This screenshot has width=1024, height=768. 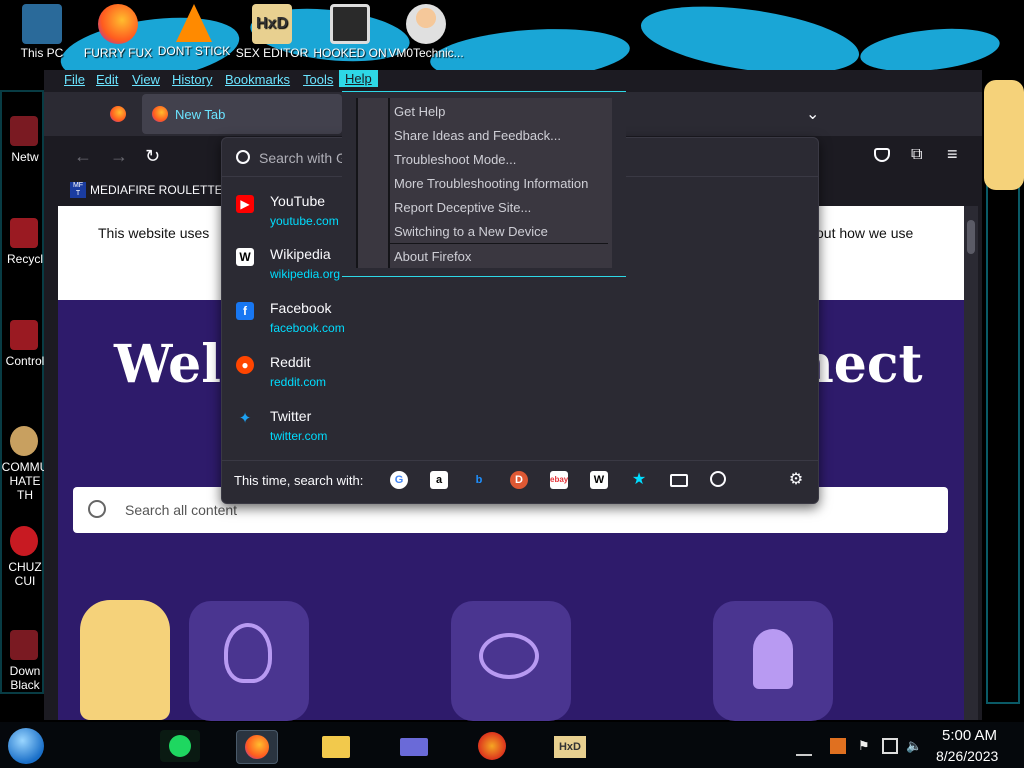 I want to click on desktop-icon-label: DONT STICK, so click(x=194, y=51).